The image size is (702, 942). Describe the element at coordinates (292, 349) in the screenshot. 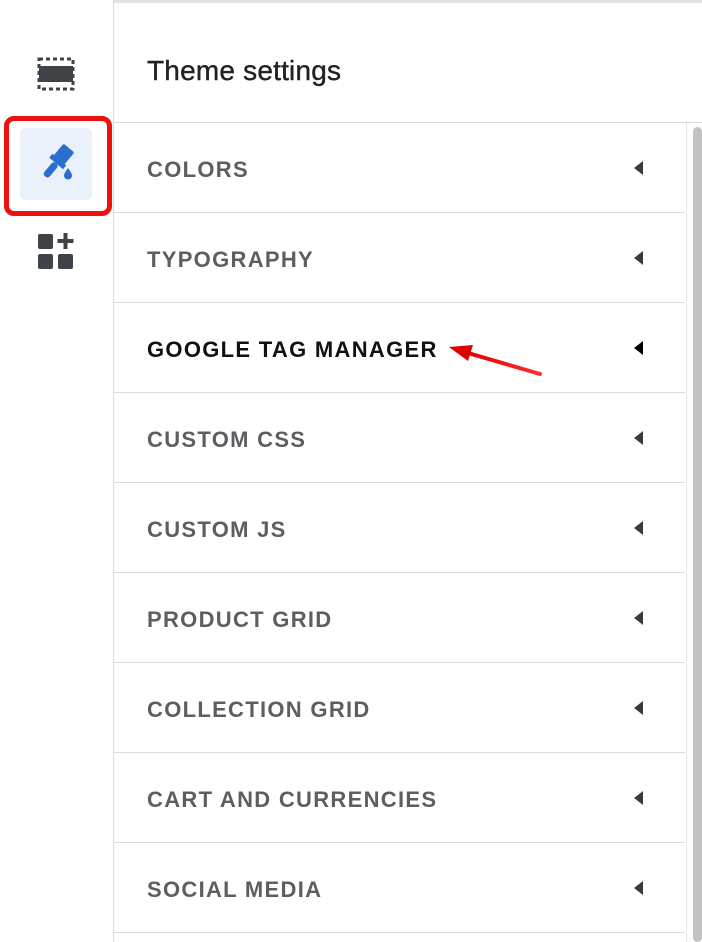

I see `settings-item-label: GOOGLE TAG MANAGER` at that location.